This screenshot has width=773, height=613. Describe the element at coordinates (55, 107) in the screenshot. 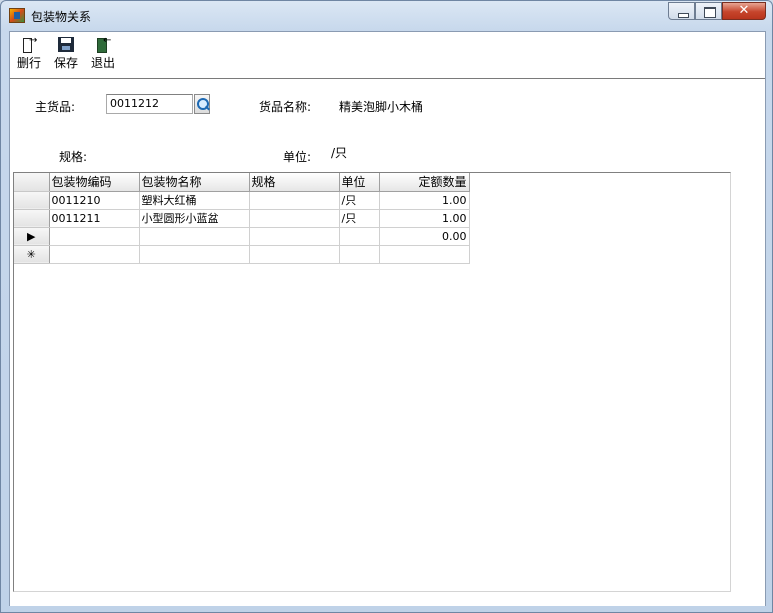

I see `main-item-label: 主货品:` at that location.